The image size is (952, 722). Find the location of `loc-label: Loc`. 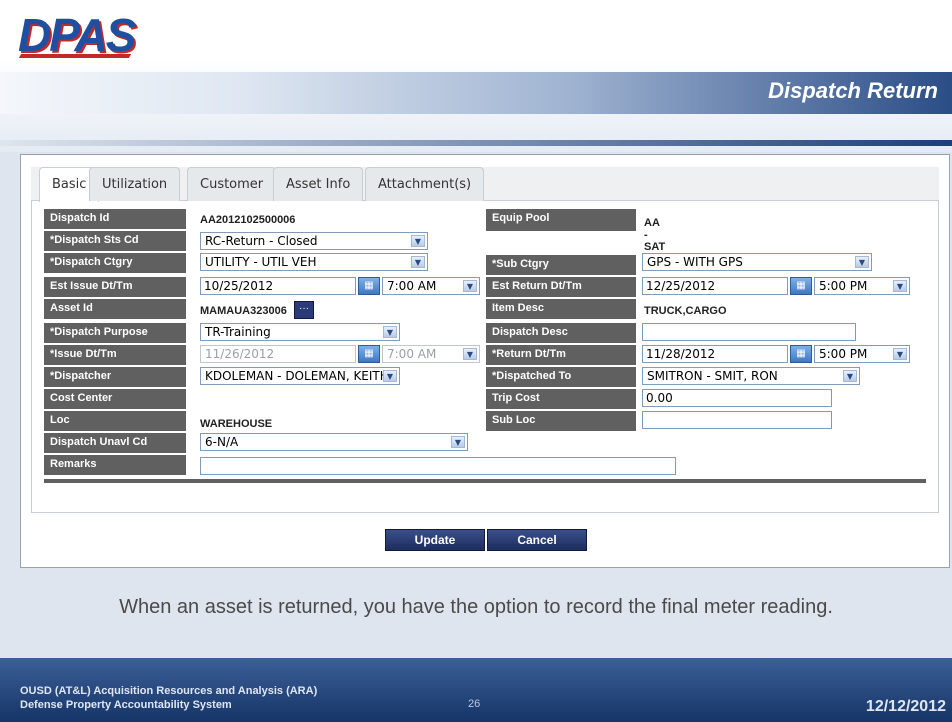

loc-label: Loc is located at coordinates (115, 421).